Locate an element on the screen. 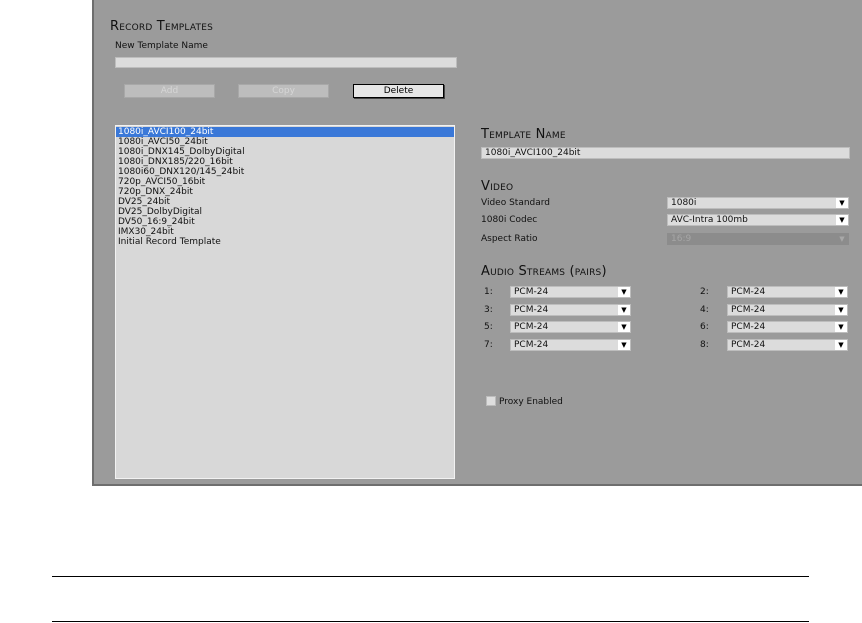 This screenshot has width=862, height=623. copy-button: Copy is located at coordinates (283, 91).